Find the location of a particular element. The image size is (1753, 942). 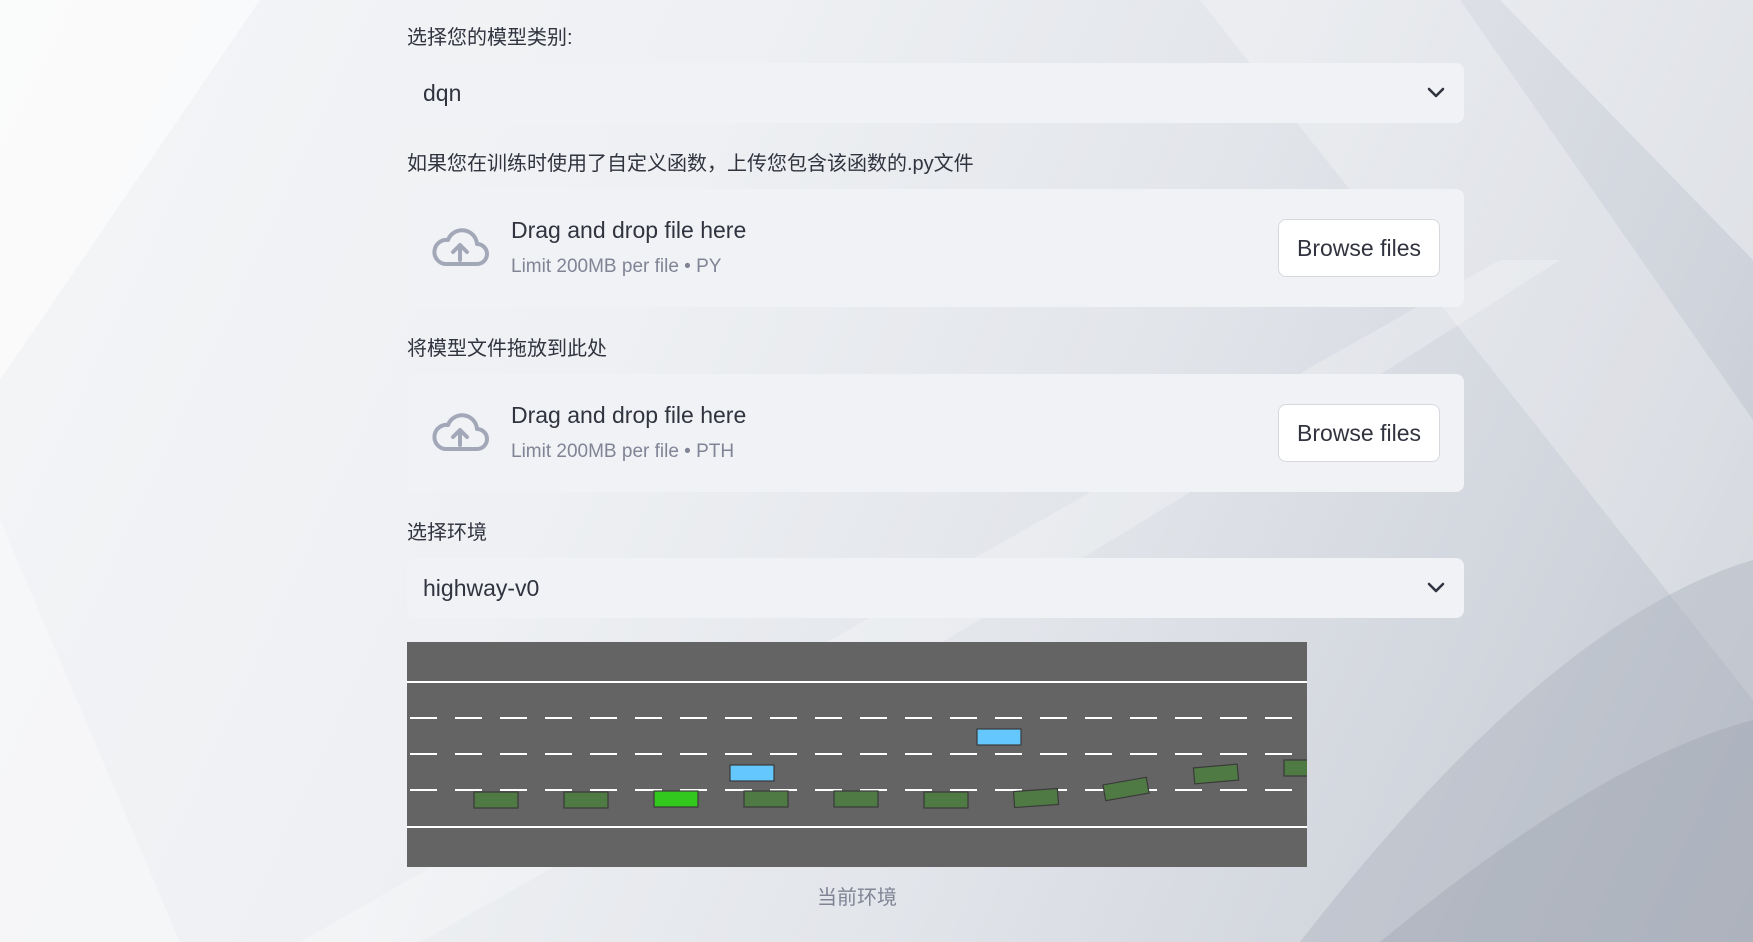

file-limit-text: Limit 200MB per file • PY is located at coordinates (616, 266).